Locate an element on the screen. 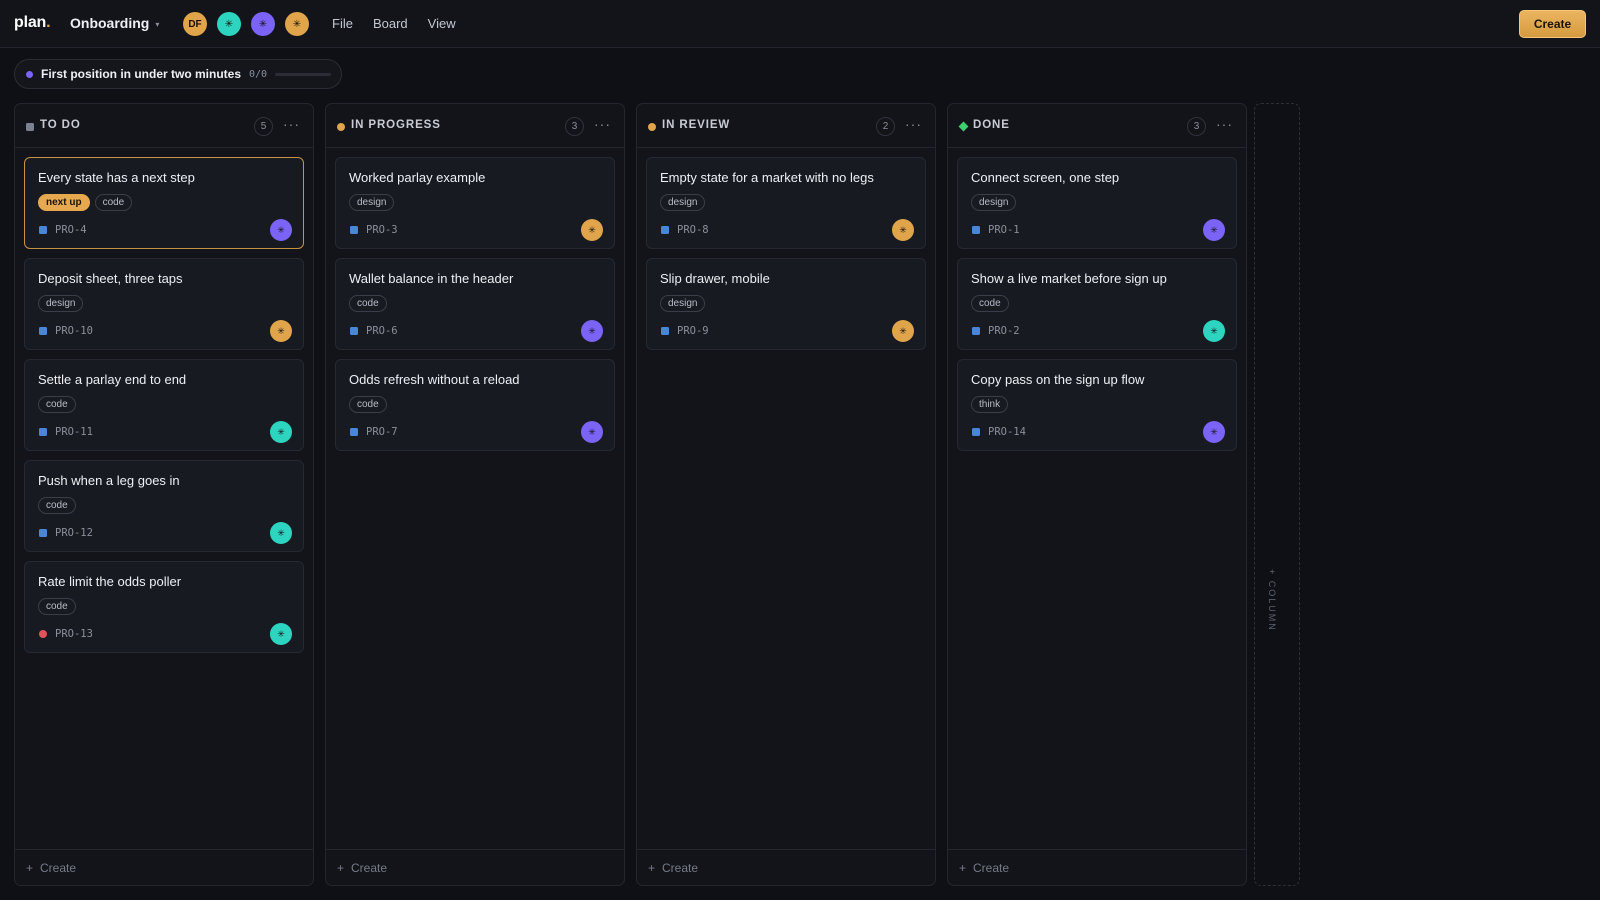 This screenshot has width=1600, height=900. column-header: DONE 3 ··· is located at coordinates (1097, 126).